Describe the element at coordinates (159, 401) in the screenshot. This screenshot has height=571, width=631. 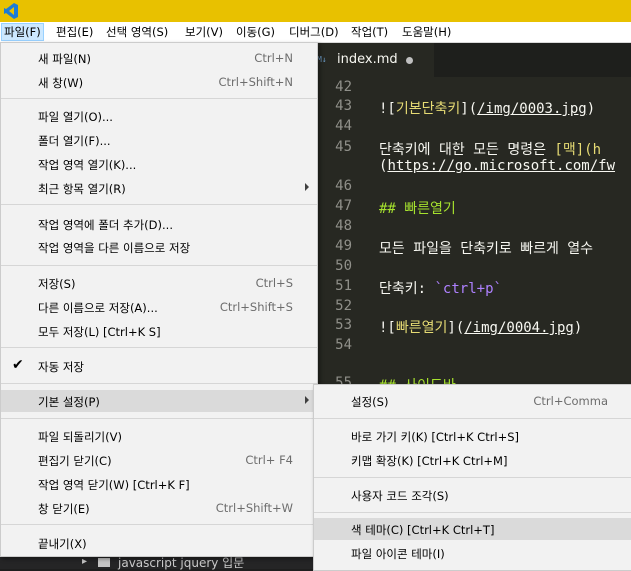
I see `menu-item-preferences: 기본 설정(P)` at that location.